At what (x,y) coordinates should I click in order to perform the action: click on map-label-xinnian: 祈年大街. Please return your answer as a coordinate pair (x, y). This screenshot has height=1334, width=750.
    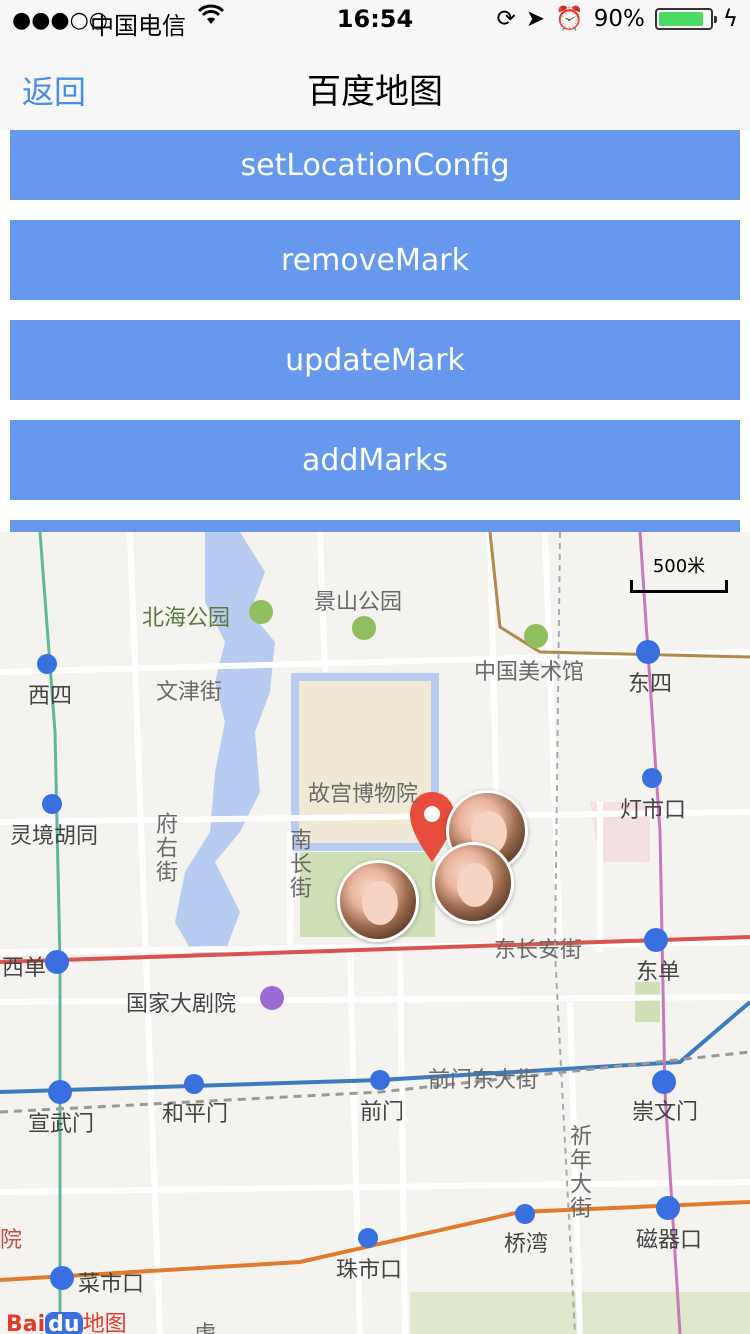
    Looking at the image, I should click on (578, 1172).